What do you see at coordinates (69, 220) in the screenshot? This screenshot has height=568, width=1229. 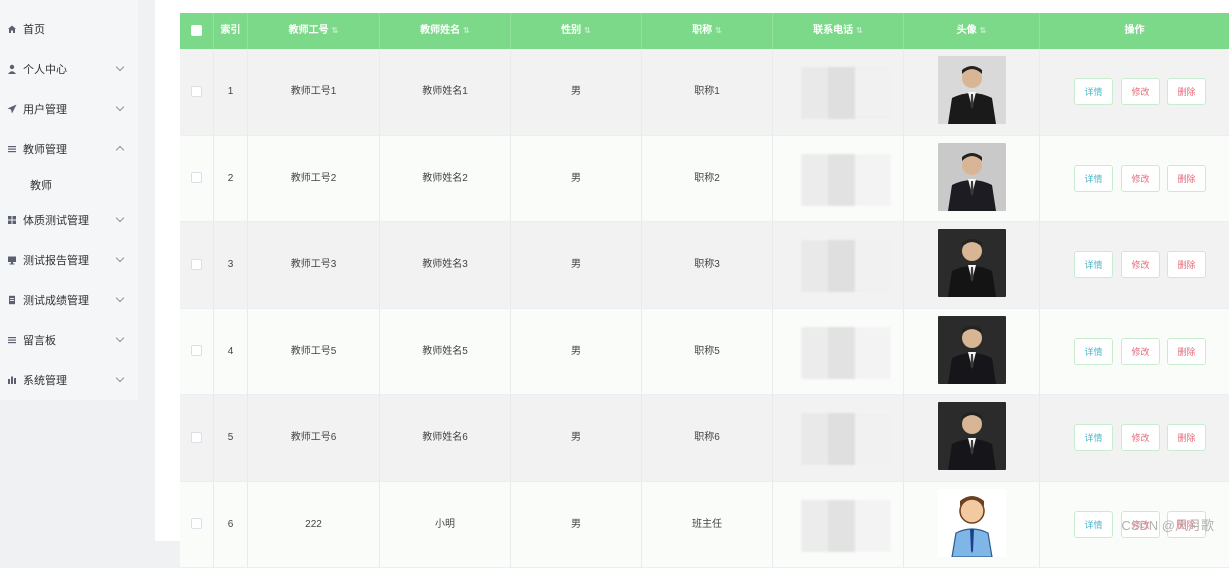 I see `sidebar-item-fitness-test: 体质测试管理` at bounding box center [69, 220].